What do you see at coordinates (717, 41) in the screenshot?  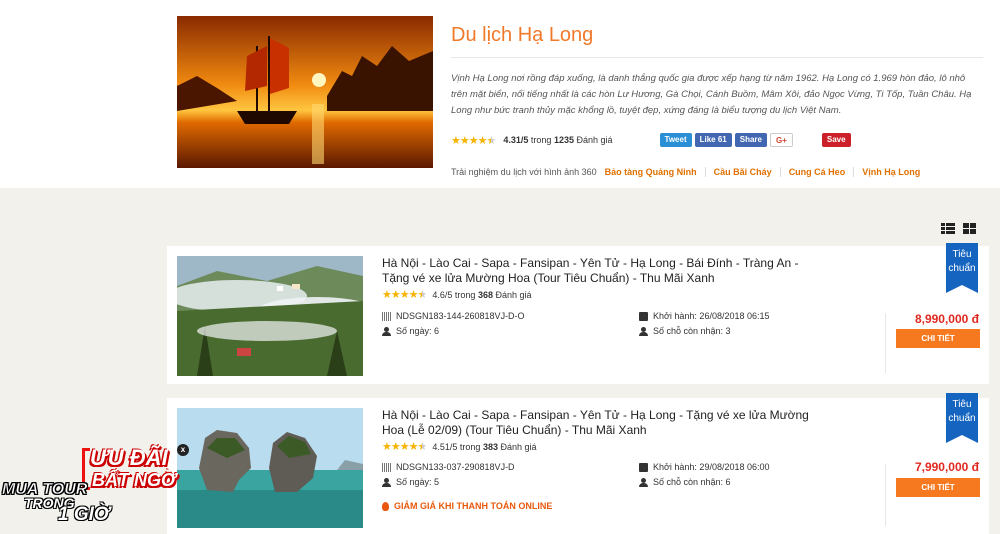 I see `page-title: Du lịch Hạ Long` at bounding box center [717, 41].